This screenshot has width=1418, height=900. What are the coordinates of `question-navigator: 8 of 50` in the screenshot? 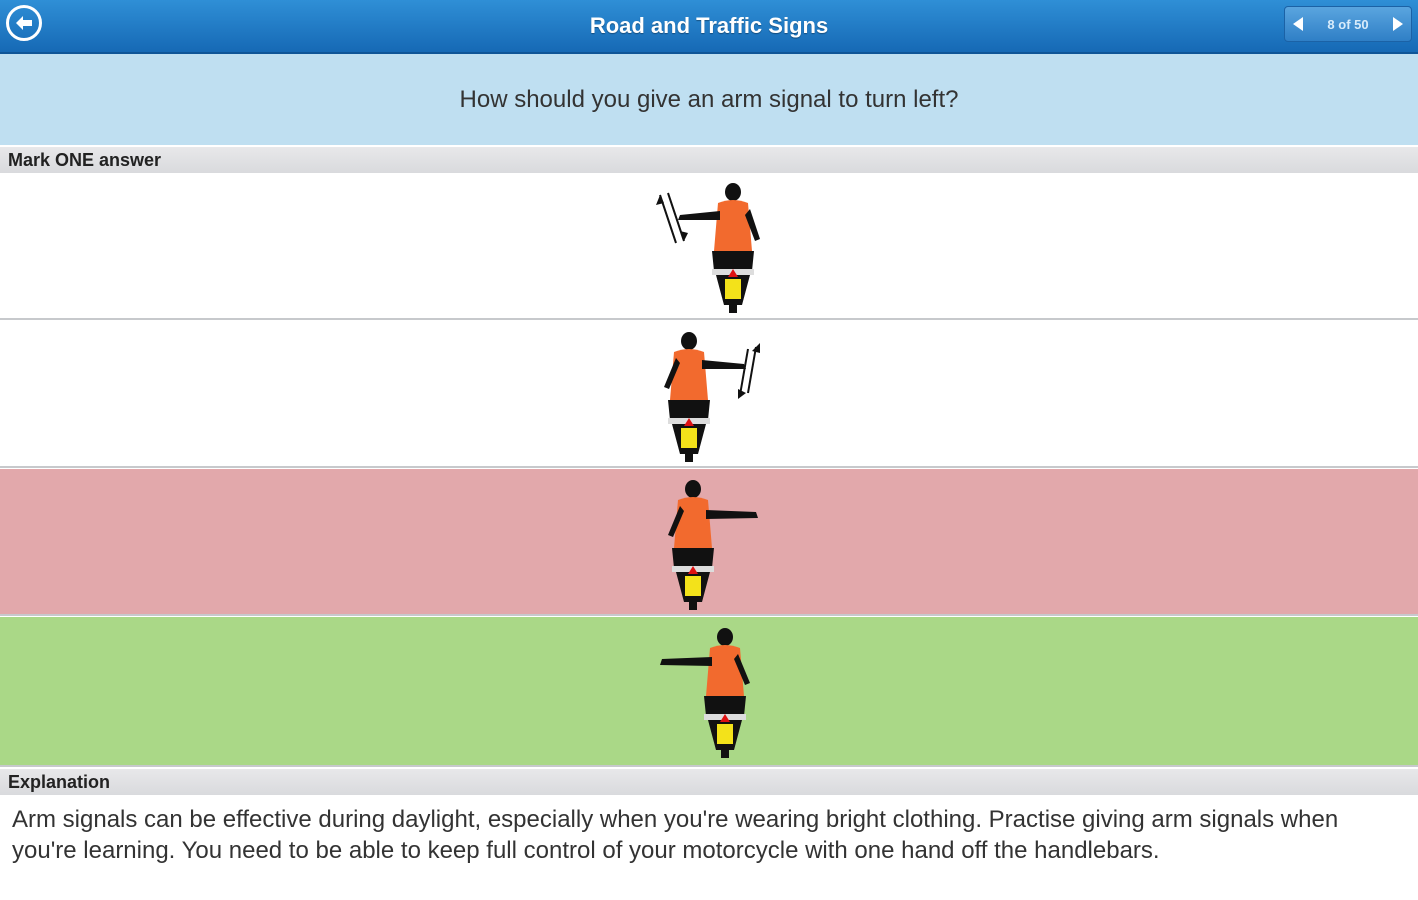 It's located at (1348, 24).